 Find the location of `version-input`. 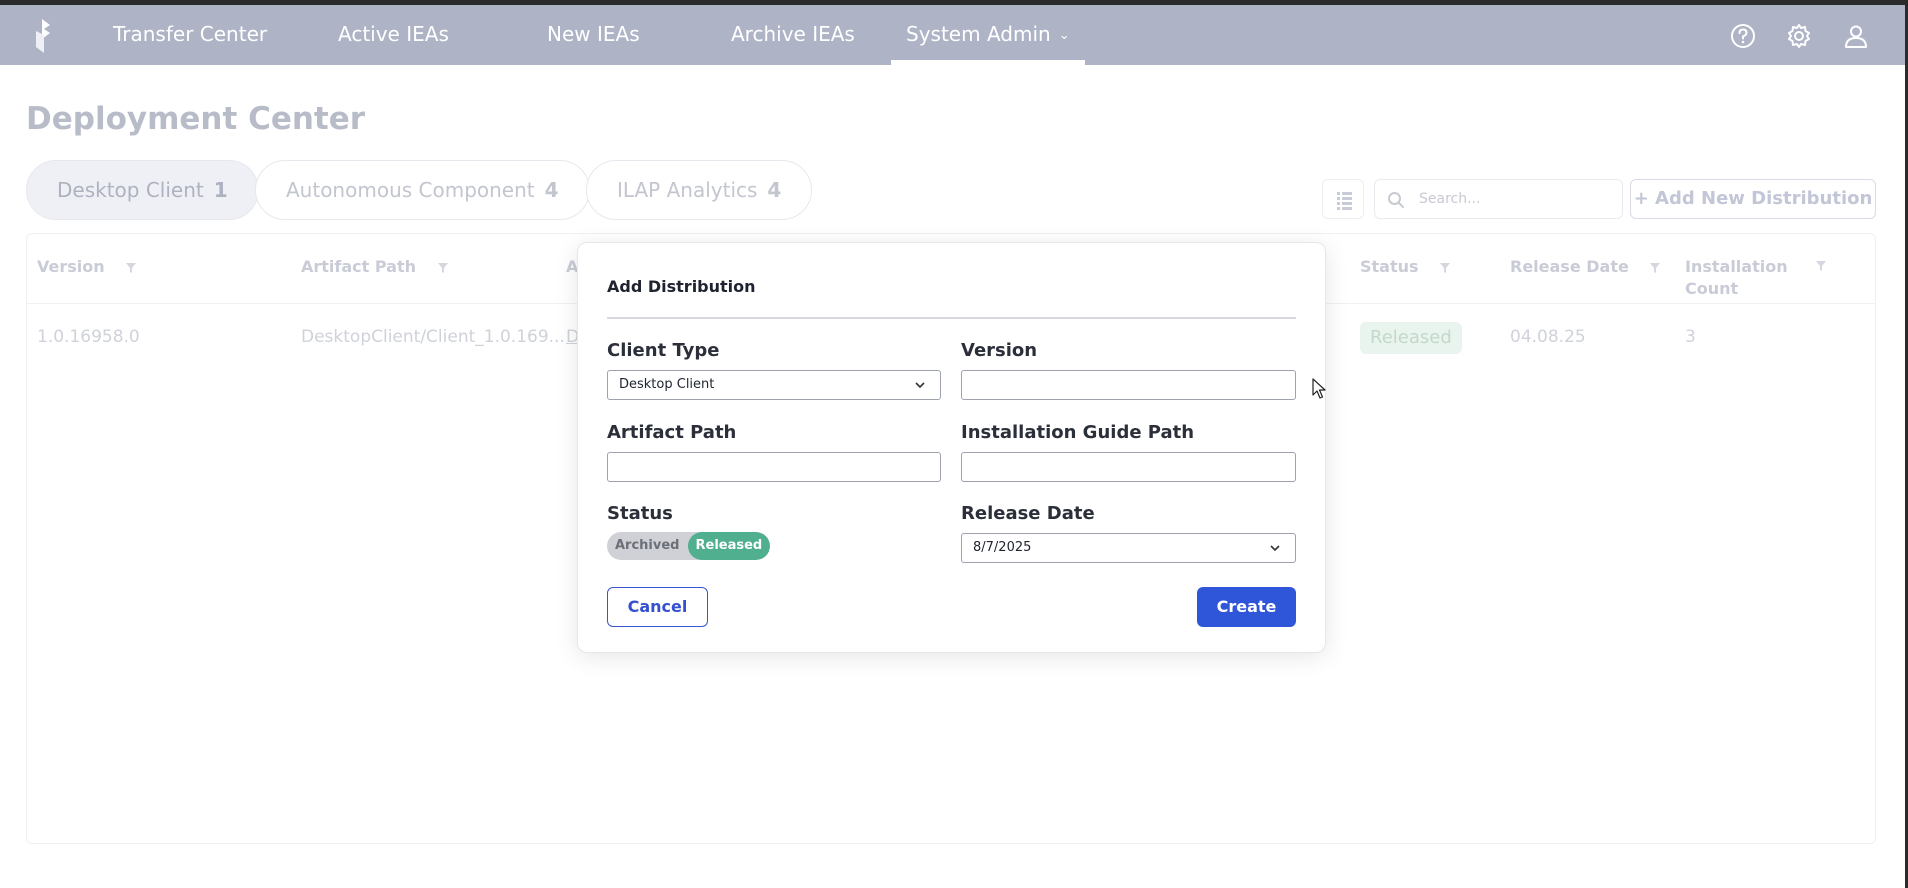

version-input is located at coordinates (1128, 385).